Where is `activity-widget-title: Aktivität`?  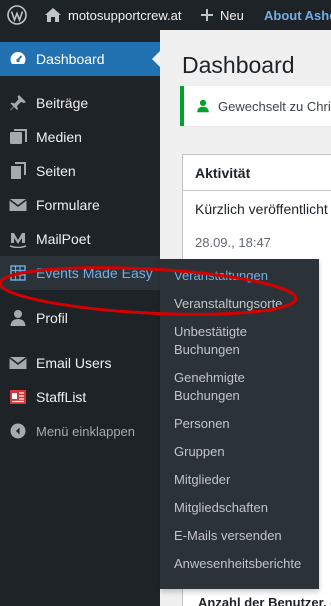
activity-widget-title: Aktivität is located at coordinates (257, 173).